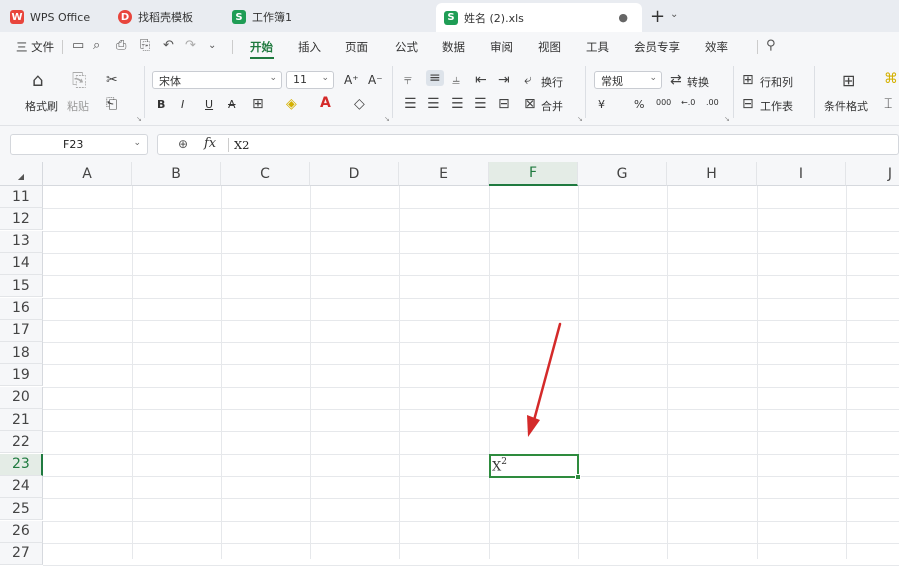 Image resolution: width=899 pixels, height=566 pixels. Describe the element at coordinates (356, 47) in the screenshot. I see `menu-page: 页面` at that location.